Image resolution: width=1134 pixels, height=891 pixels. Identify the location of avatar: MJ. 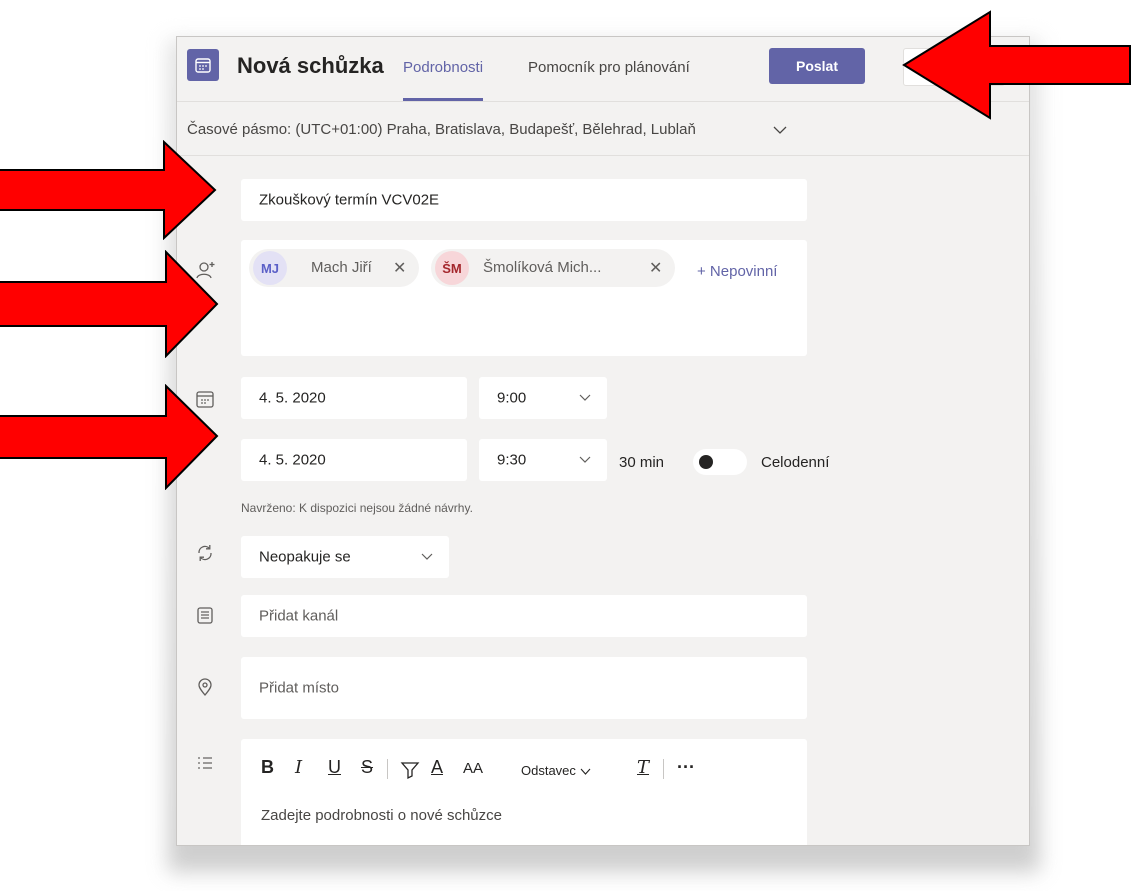
(270, 268).